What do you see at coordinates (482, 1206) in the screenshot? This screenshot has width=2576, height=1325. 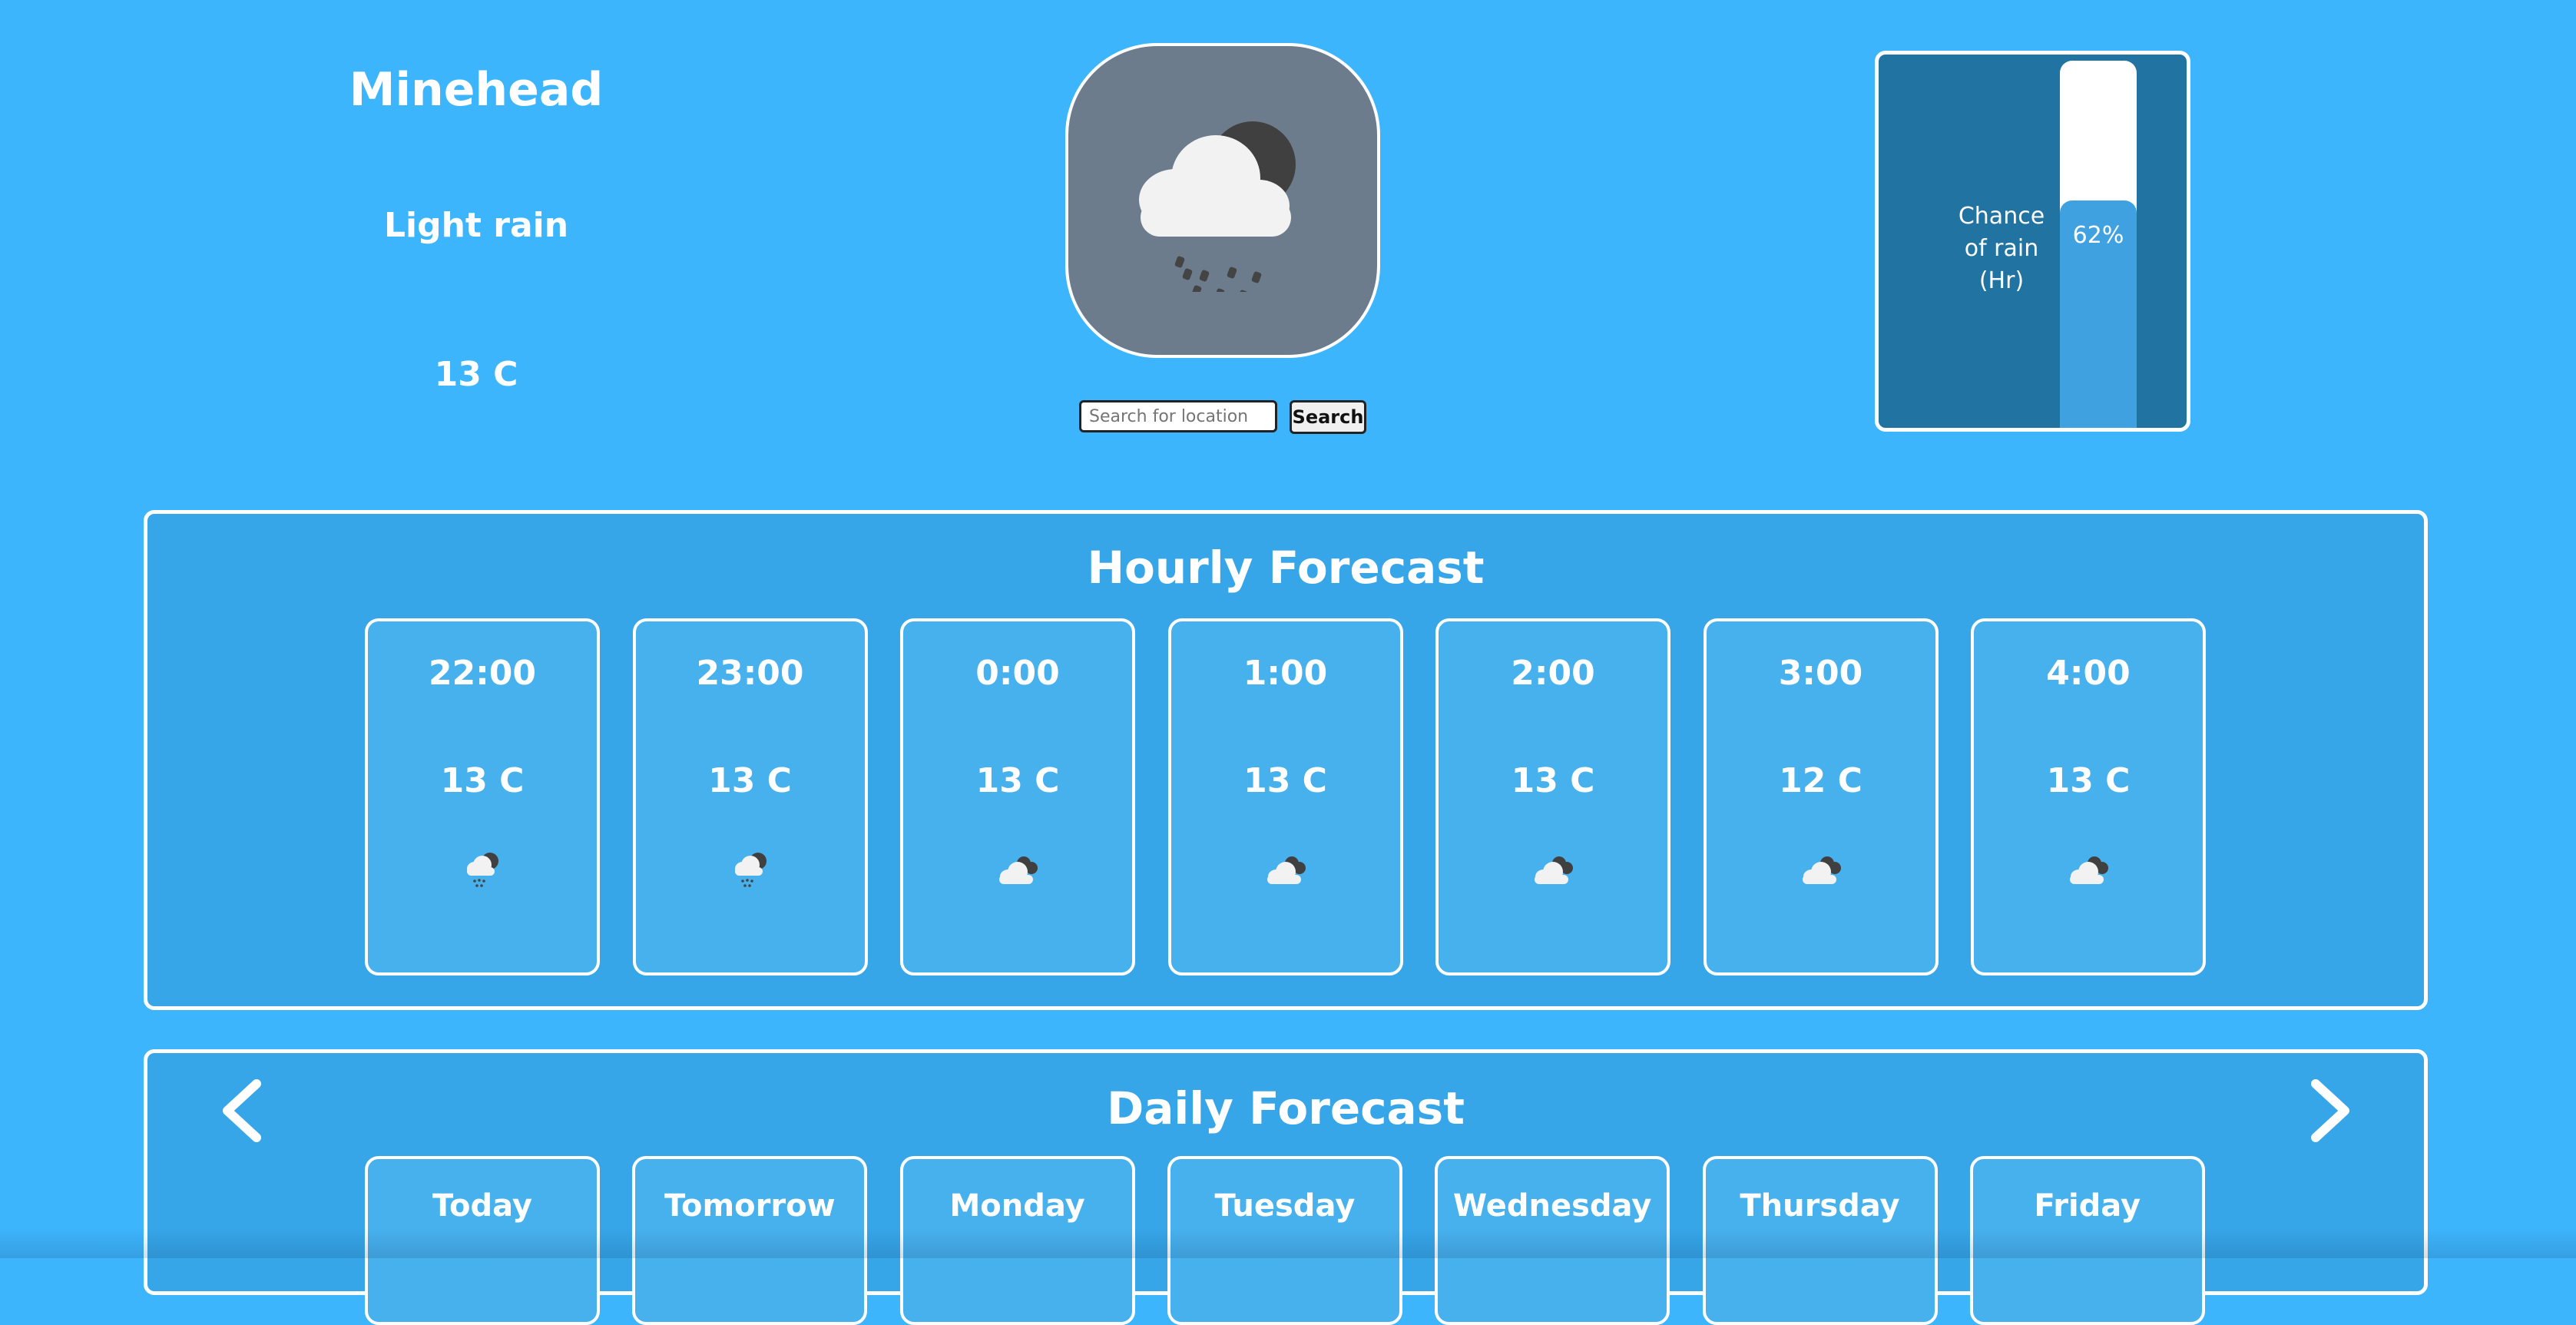 I see `daily-day-name: Today` at bounding box center [482, 1206].